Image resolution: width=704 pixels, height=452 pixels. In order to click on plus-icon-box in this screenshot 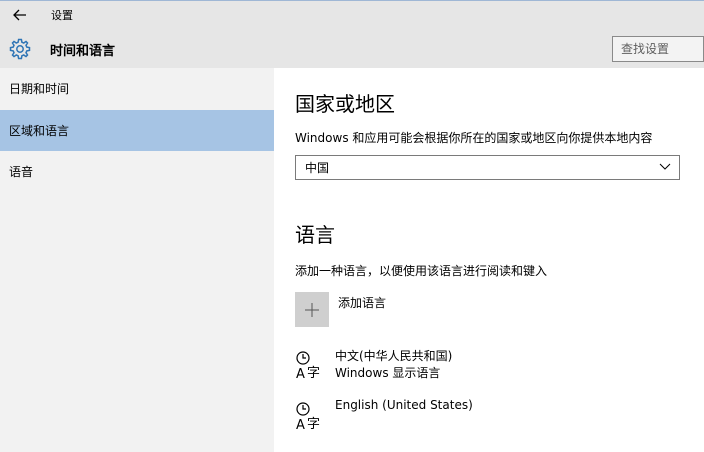, I will do `click(312, 309)`.